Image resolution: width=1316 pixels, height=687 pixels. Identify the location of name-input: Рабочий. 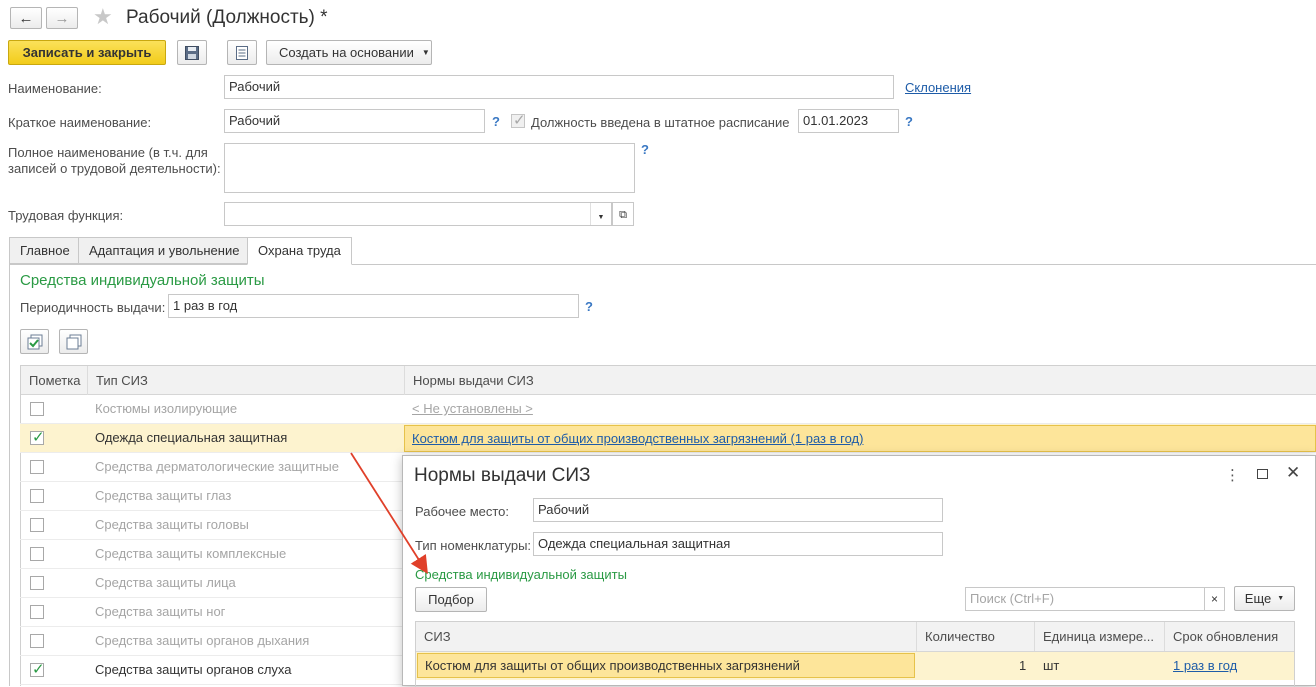
(559, 87).